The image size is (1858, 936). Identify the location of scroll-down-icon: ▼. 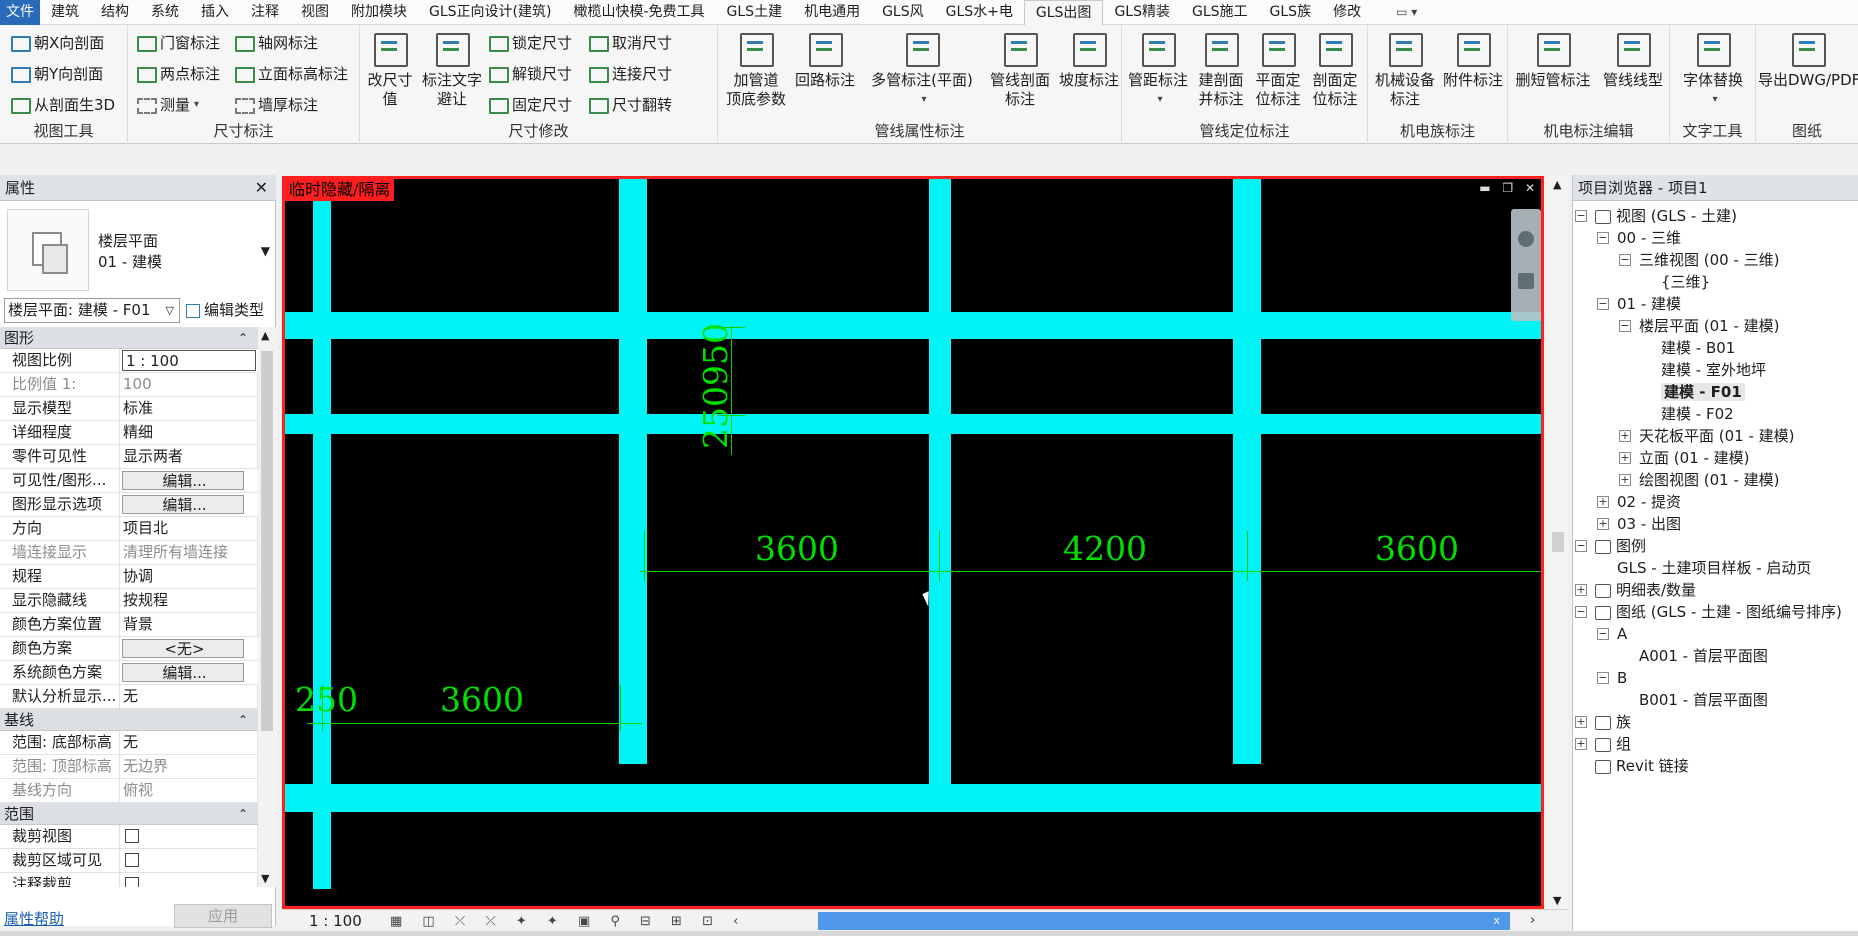
(265, 878).